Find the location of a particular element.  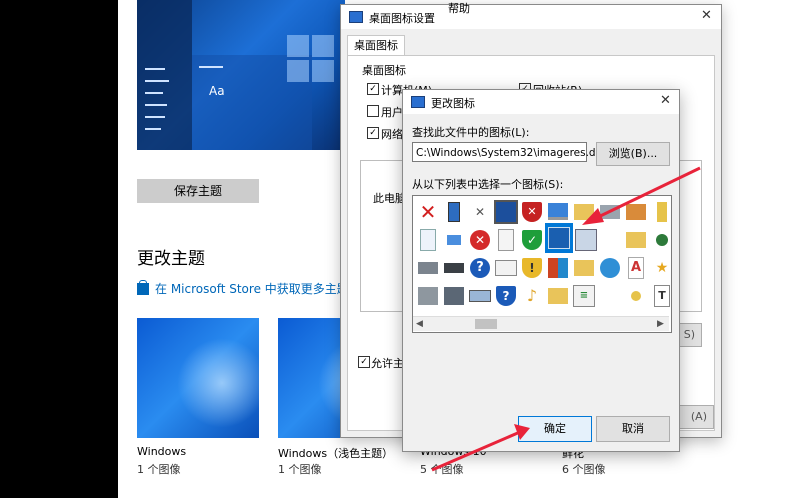

device-manager-icon is located at coordinates (586, 239).